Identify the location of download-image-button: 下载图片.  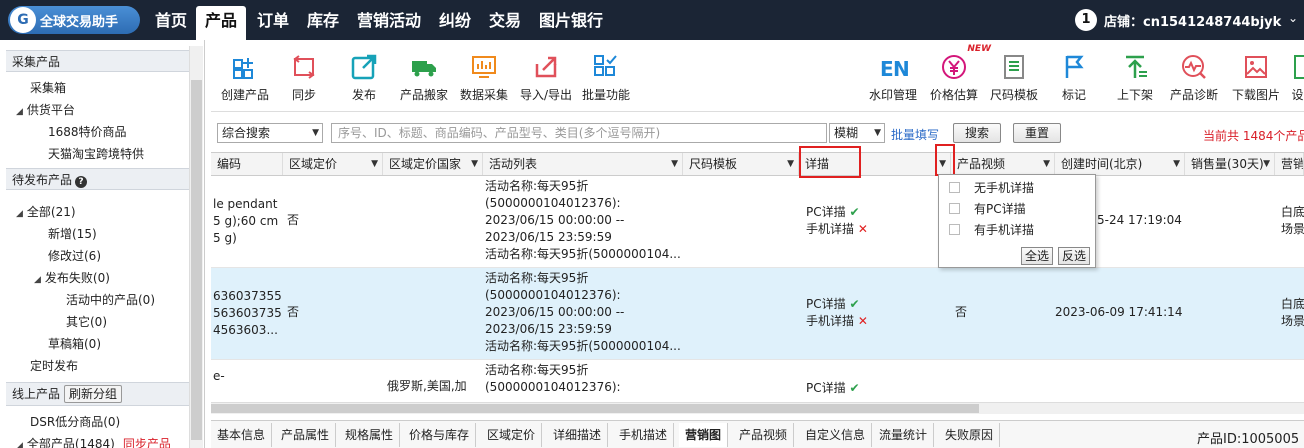
(1256, 77).